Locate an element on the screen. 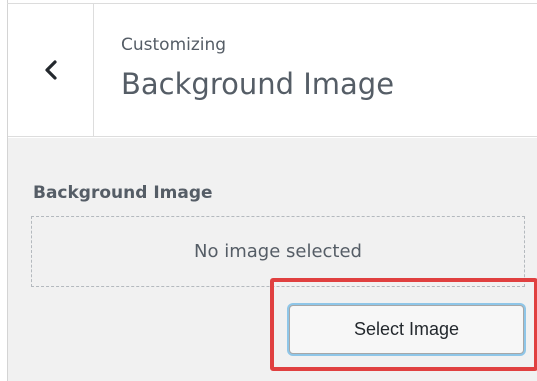 This screenshot has height=381, width=537. chevron-left-icon is located at coordinates (51, 70).